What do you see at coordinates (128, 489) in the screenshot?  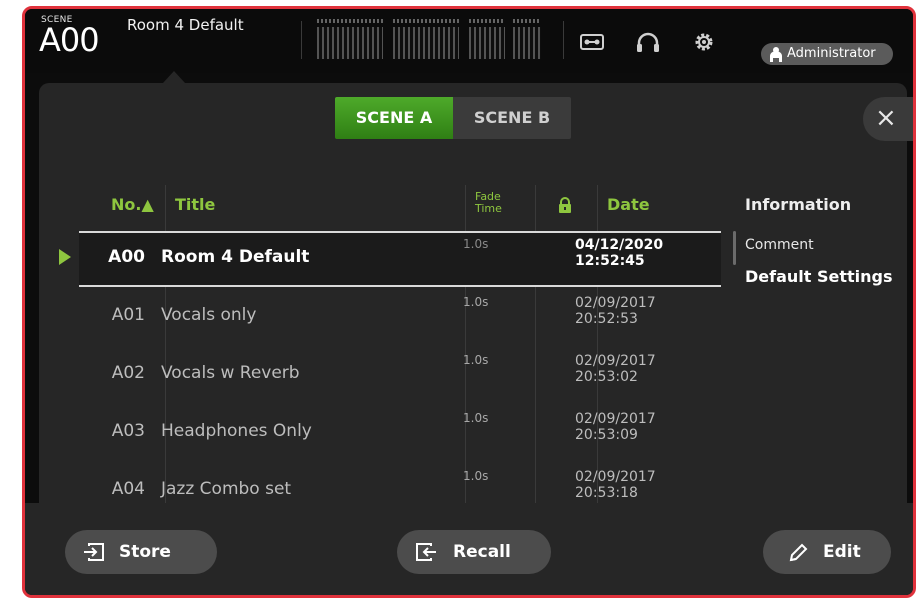 I see `scene-number: A04` at bounding box center [128, 489].